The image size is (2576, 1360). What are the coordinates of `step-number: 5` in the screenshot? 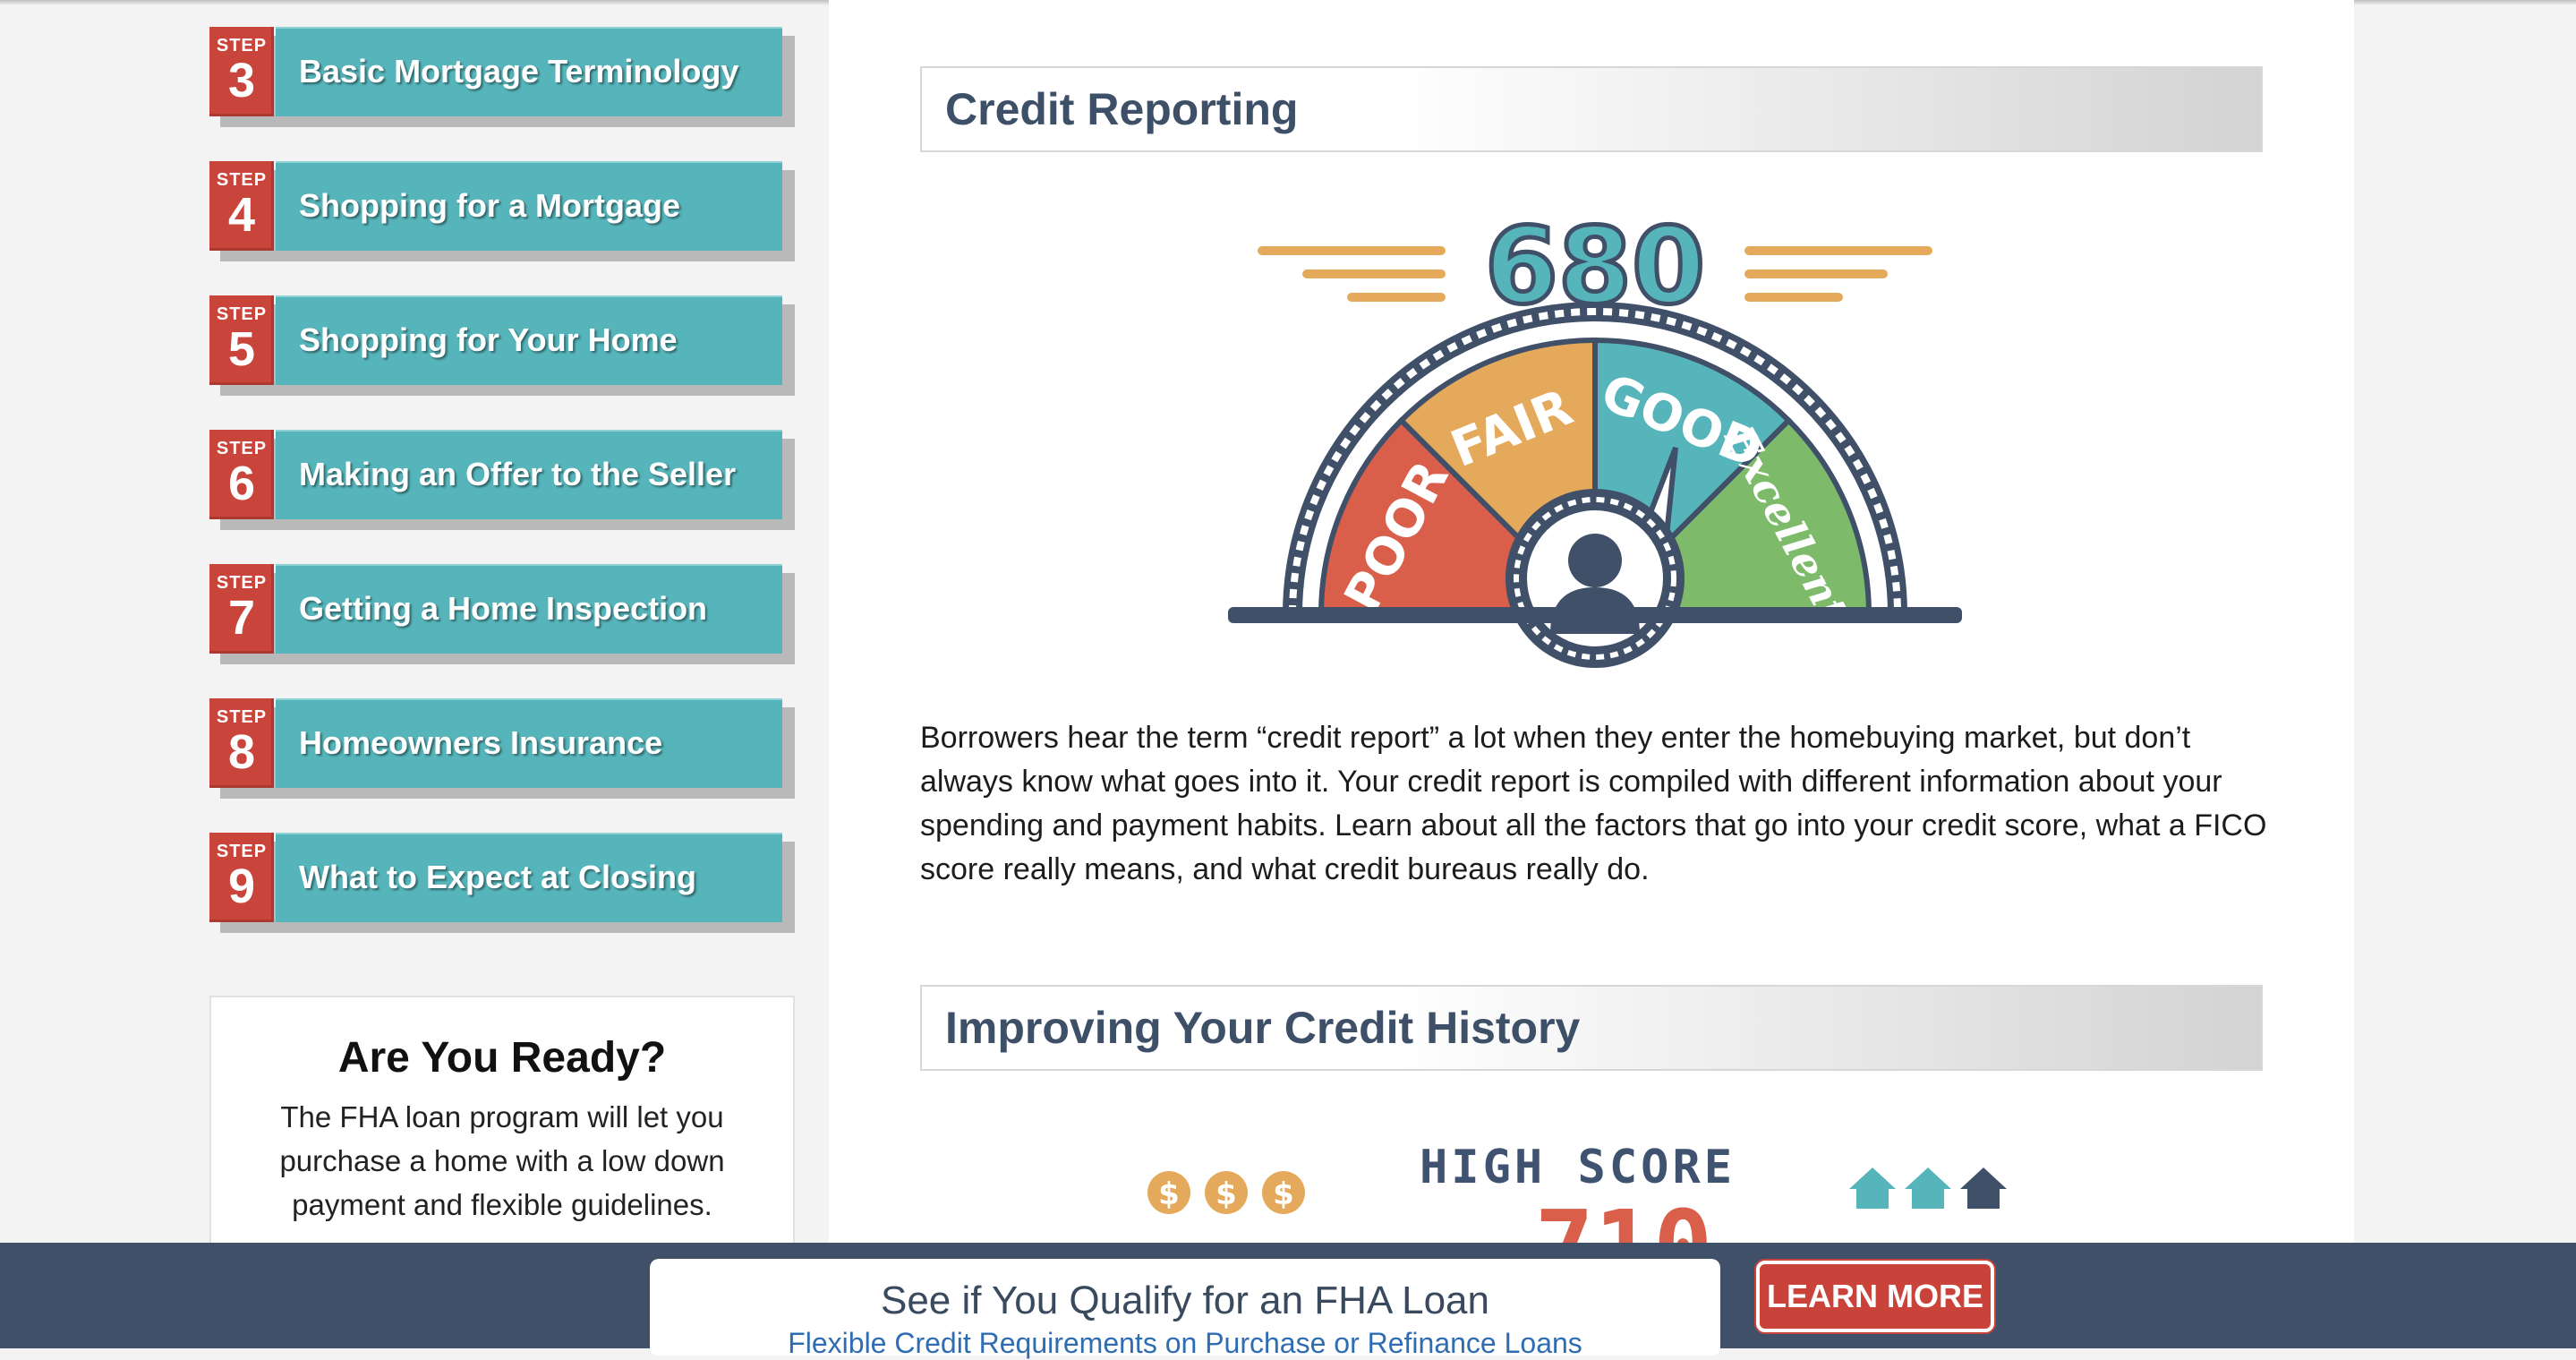 It's located at (241, 349).